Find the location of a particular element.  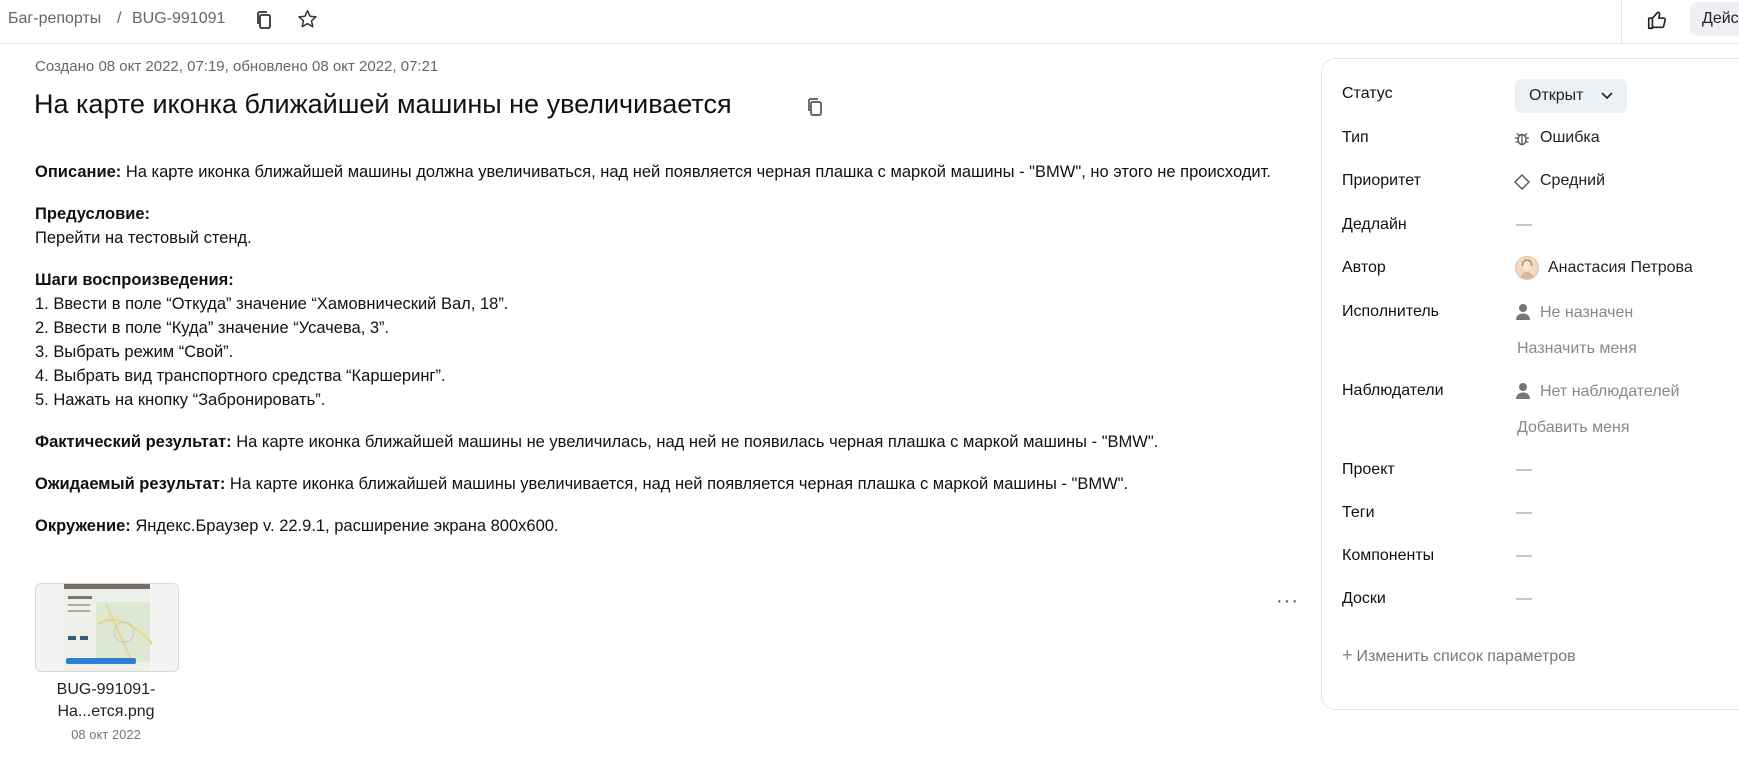

precondition-block: Предусловие: Перейти на тестовый стенд. is located at coordinates (665, 226).